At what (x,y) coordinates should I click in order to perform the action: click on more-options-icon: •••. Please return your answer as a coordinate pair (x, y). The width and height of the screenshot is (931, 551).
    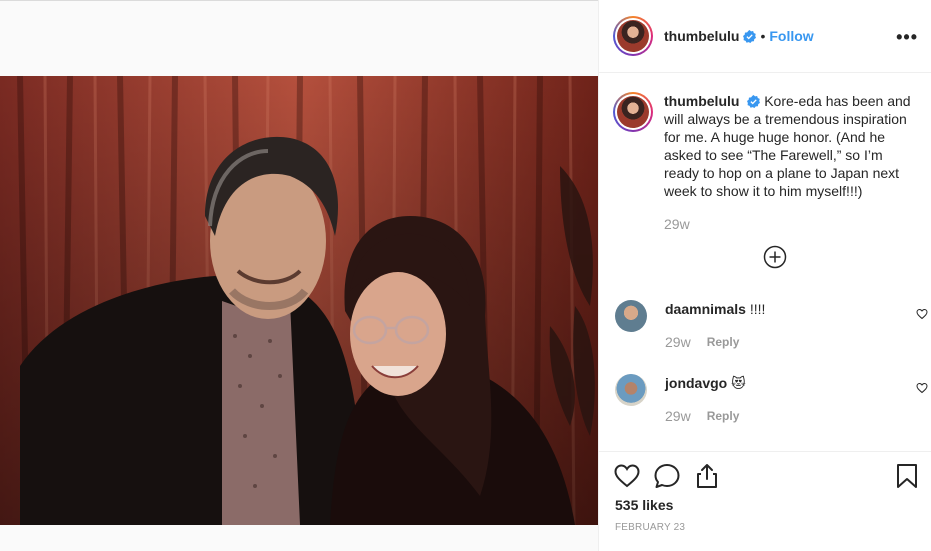
    Looking at the image, I should click on (907, 37).